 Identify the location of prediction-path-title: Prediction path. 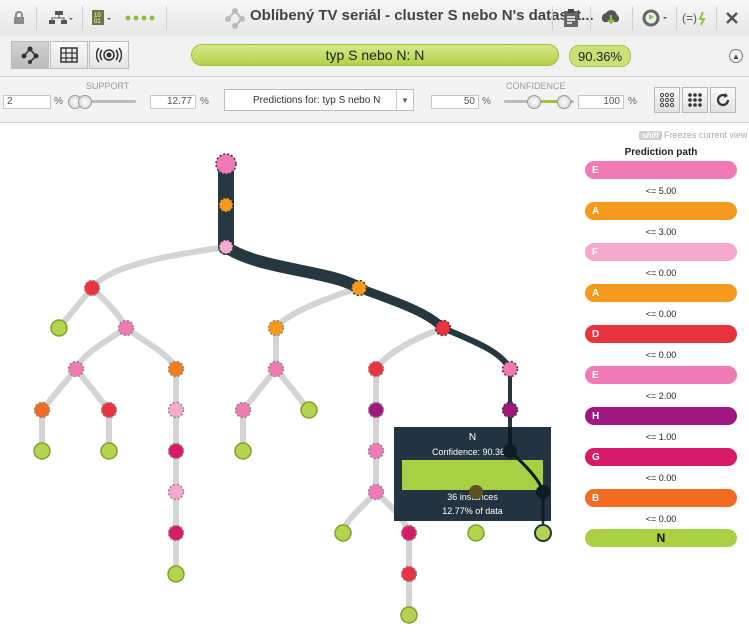
(661, 152).